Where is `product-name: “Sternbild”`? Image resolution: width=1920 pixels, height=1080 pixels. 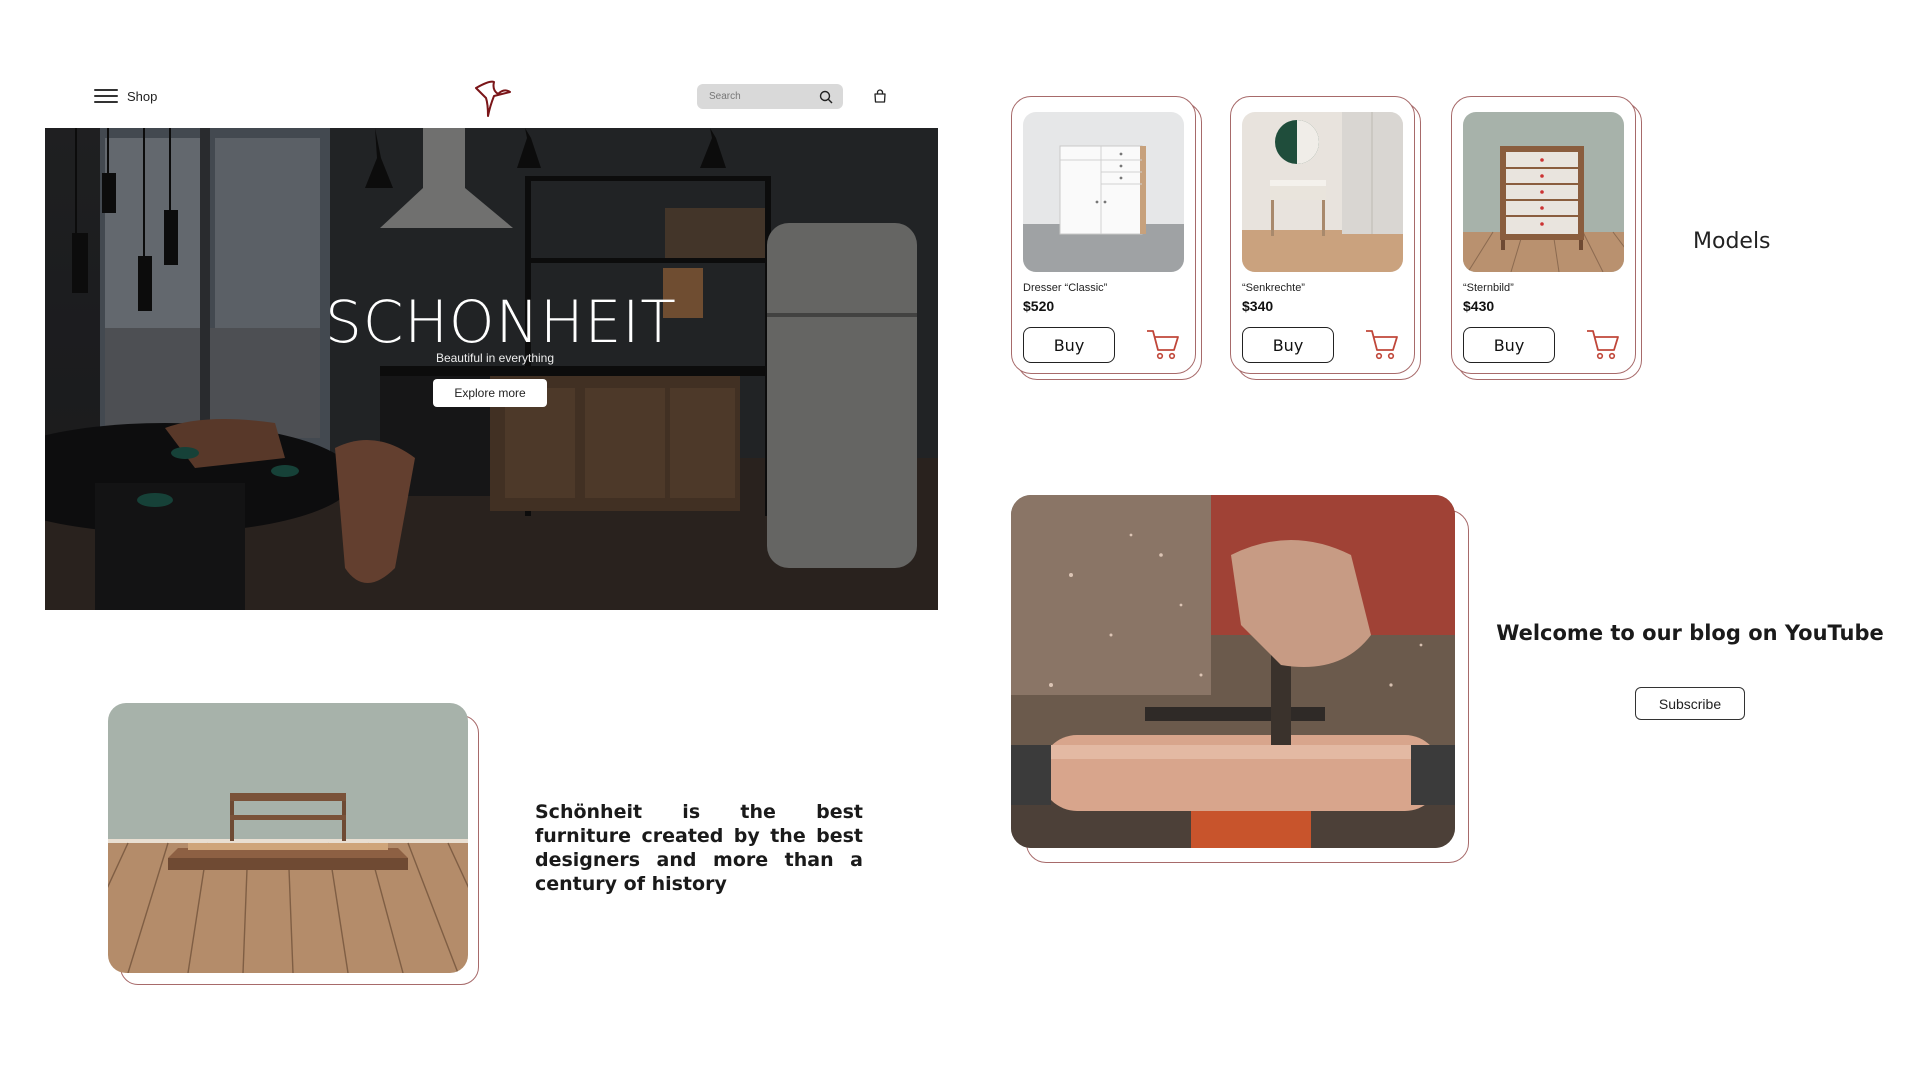
product-name: “Sternbild” is located at coordinates (1488, 288).